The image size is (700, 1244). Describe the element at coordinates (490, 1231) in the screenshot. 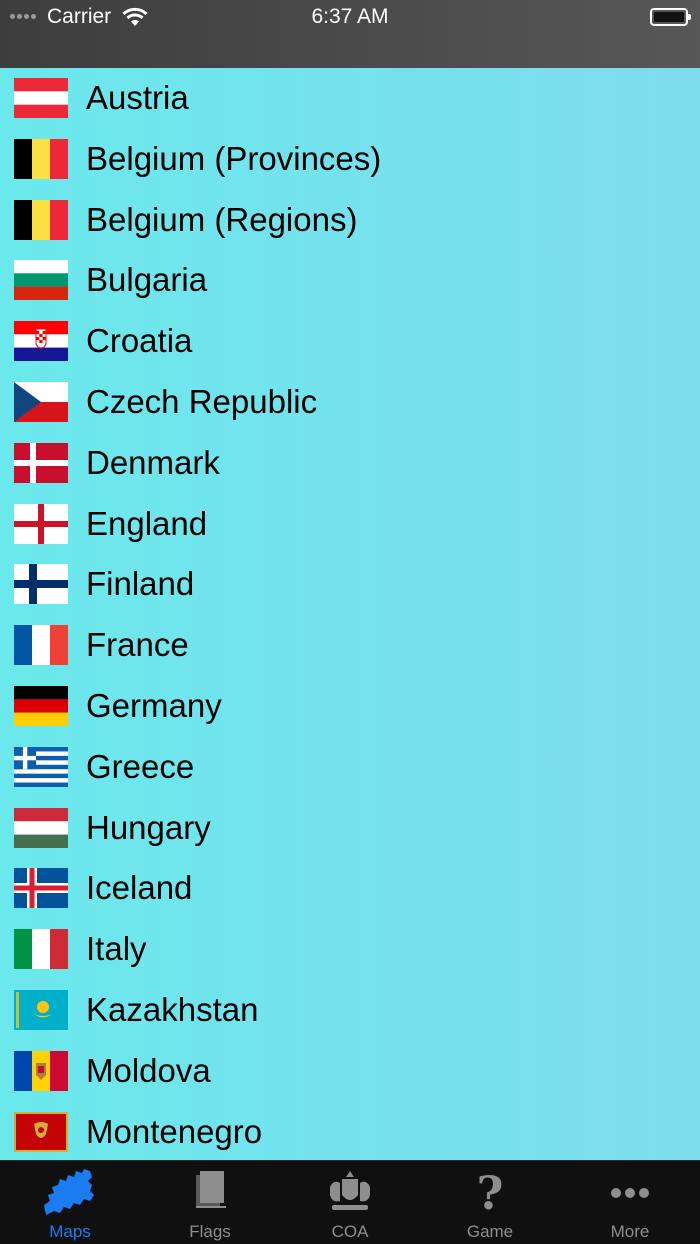

I see `tab-label: Game` at that location.